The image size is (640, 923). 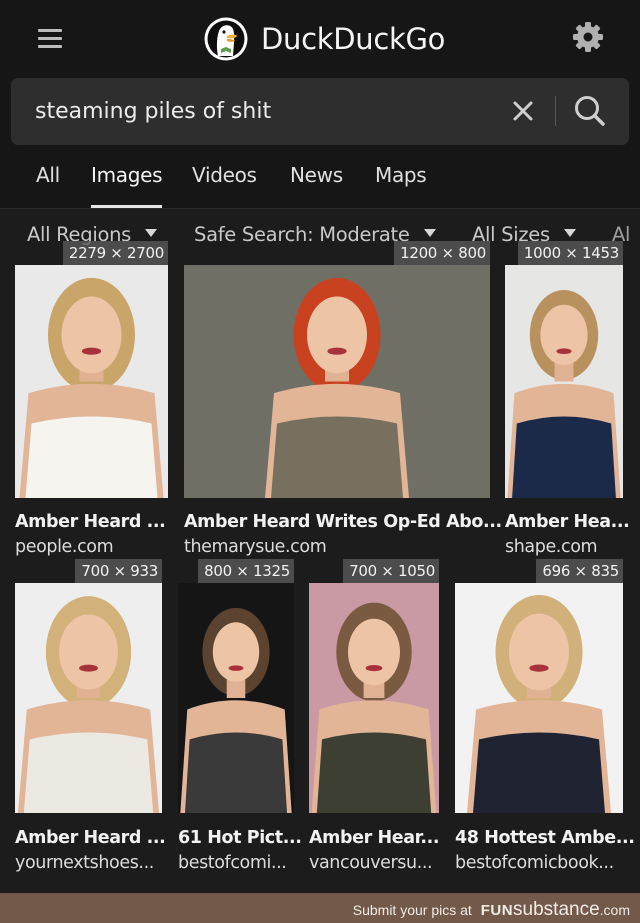 What do you see at coordinates (226, 39) in the screenshot?
I see `duckduckgo-logo-icon` at bounding box center [226, 39].